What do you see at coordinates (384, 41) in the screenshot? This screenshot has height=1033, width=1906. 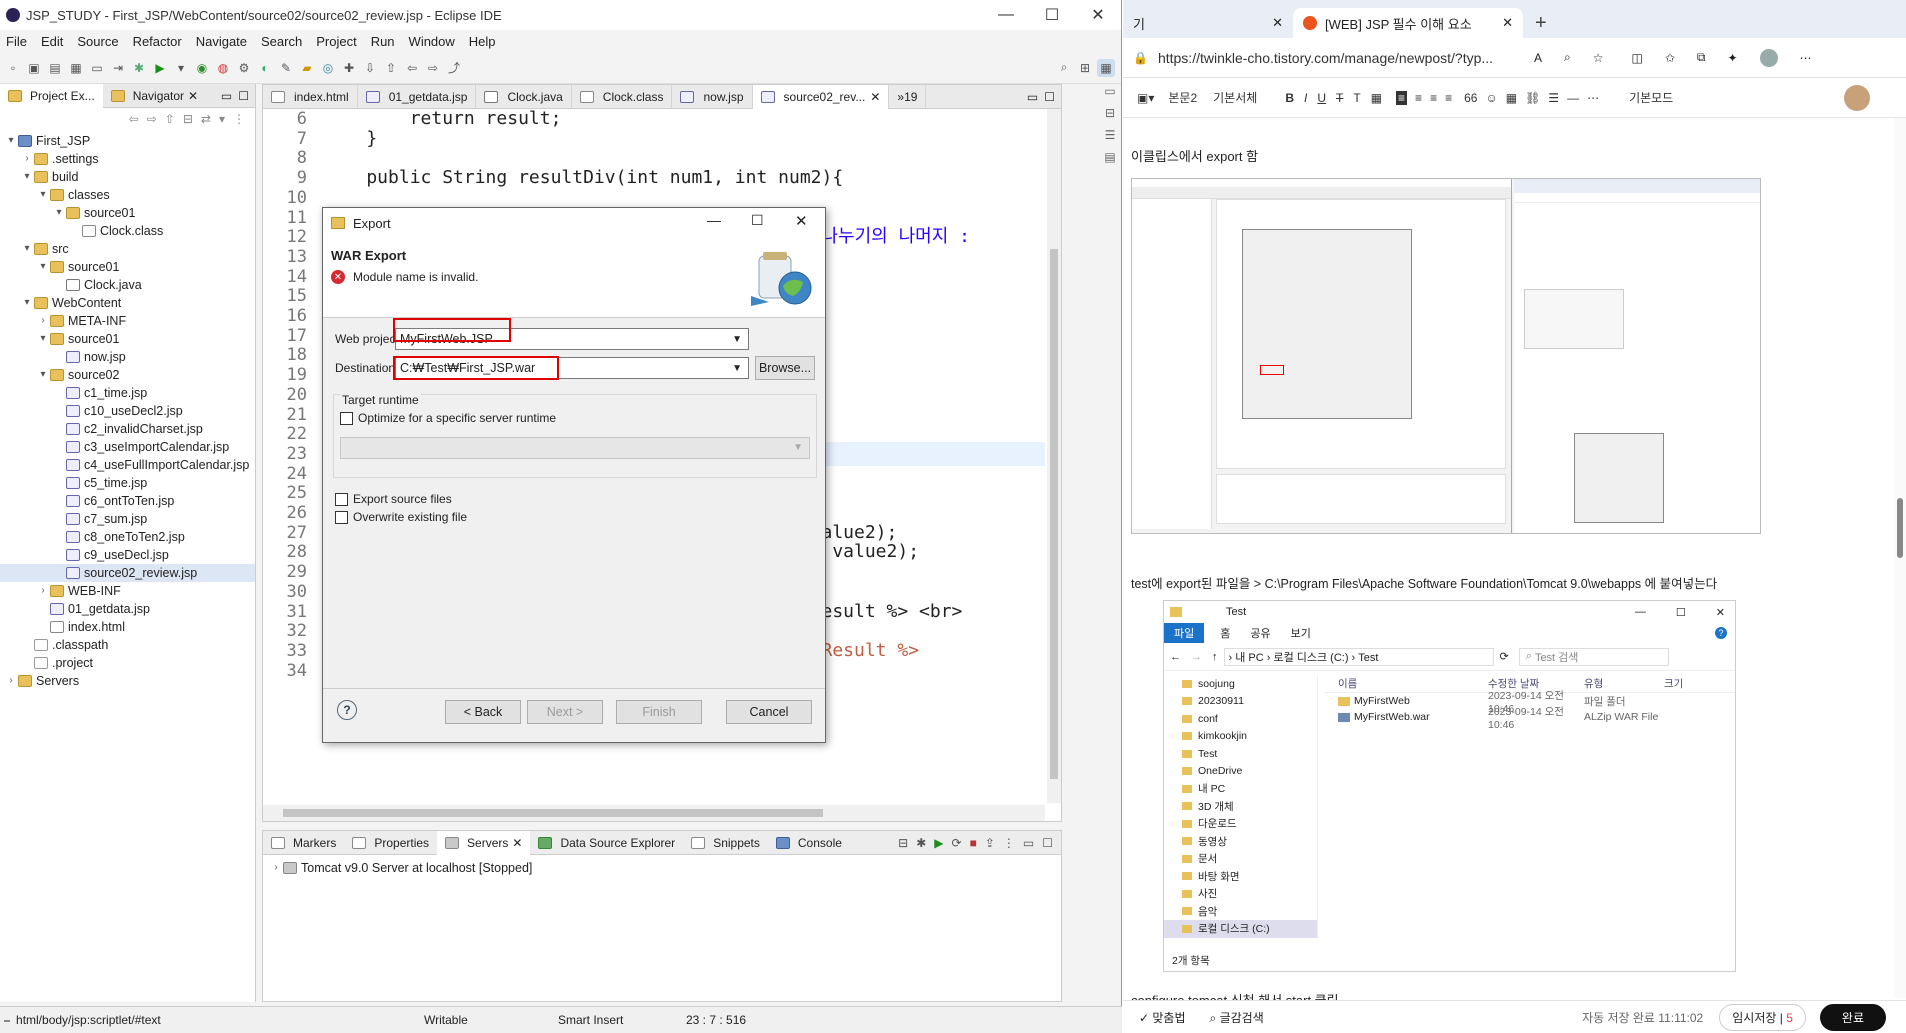 I see `menu-run: Run` at bounding box center [384, 41].